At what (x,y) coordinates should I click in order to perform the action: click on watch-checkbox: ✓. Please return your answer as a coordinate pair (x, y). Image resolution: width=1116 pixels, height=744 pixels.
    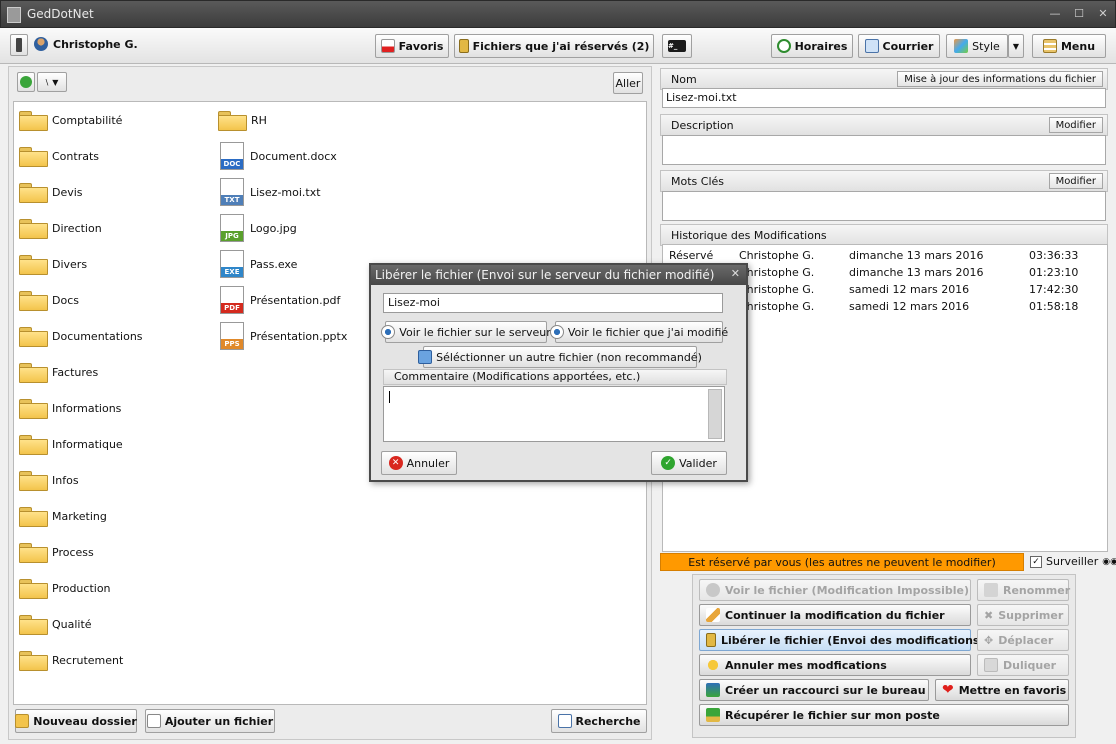
    Looking at the image, I should click on (1036, 561).